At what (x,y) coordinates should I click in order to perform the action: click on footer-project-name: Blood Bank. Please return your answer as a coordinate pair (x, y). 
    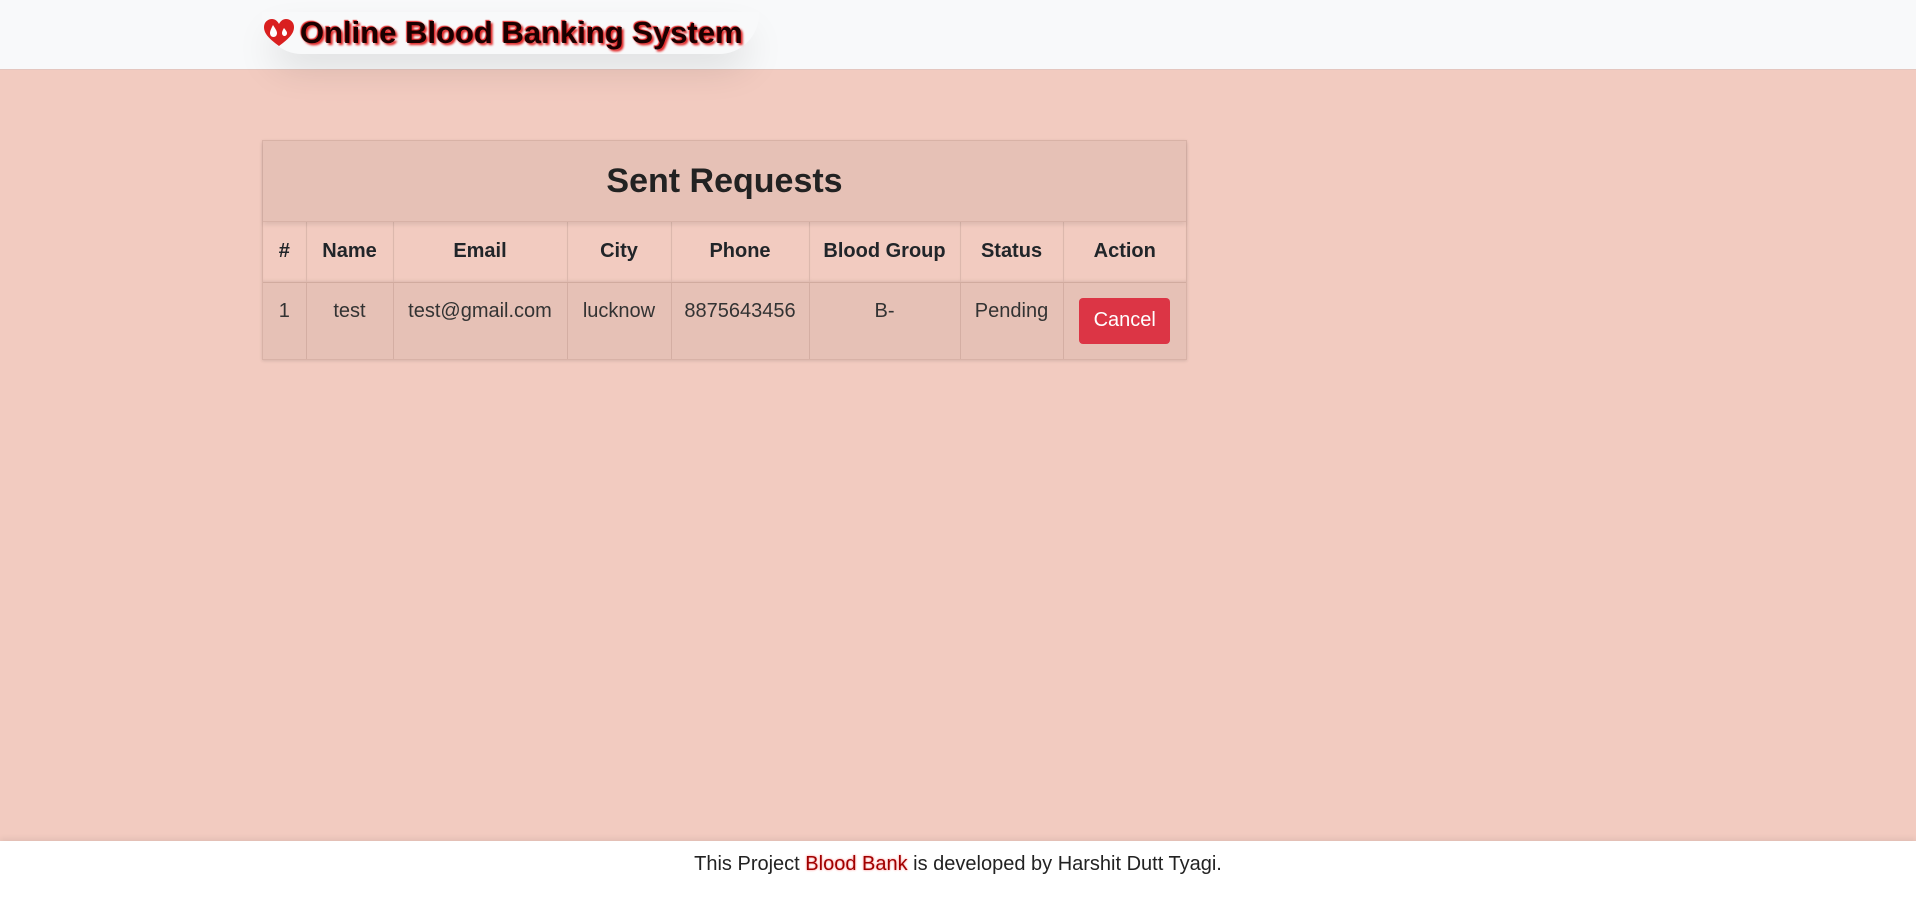
    Looking at the image, I should click on (856, 864).